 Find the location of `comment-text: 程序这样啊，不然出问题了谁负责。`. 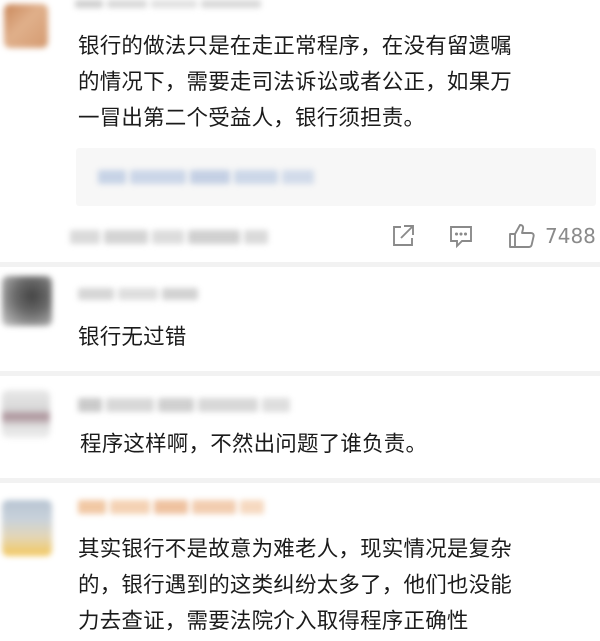

comment-text: 程序这样啊，不然出问题了谁负责。 is located at coordinates (340, 445).